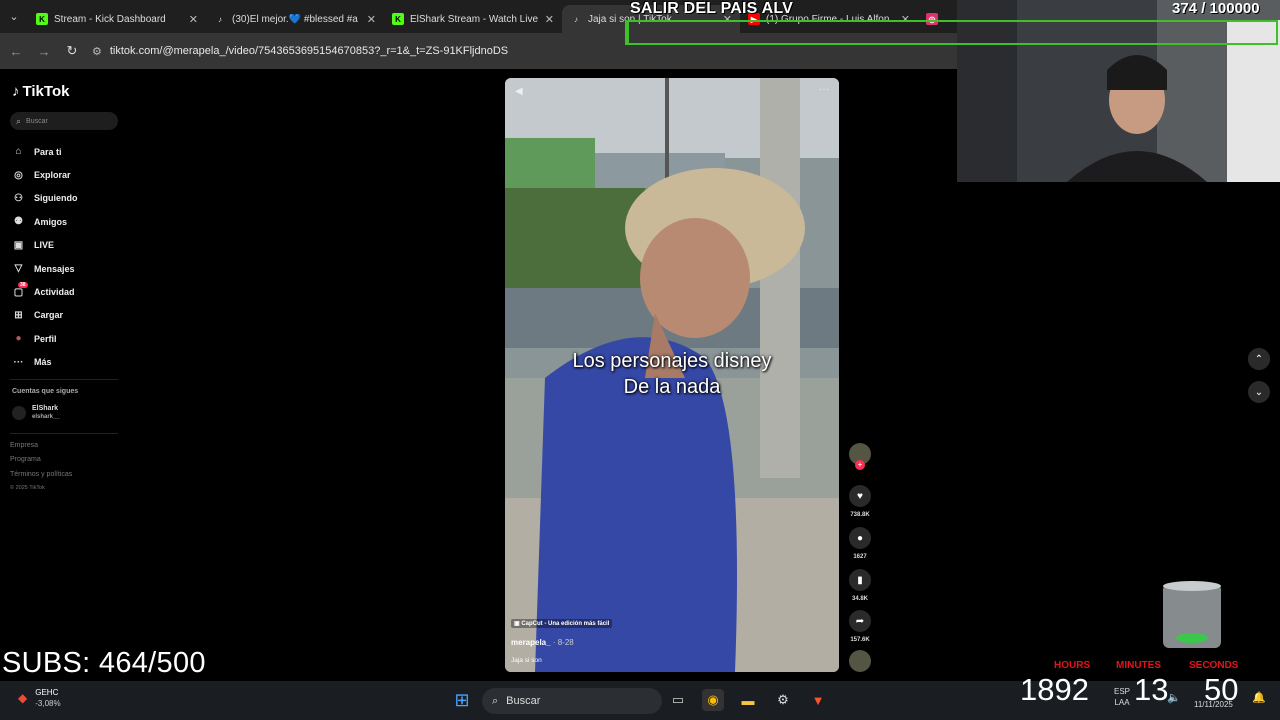 This screenshot has height=720, width=1280. Describe the element at coordinates (46, 91) in the screenshot. I see `logo-text: TikTok` at that location.